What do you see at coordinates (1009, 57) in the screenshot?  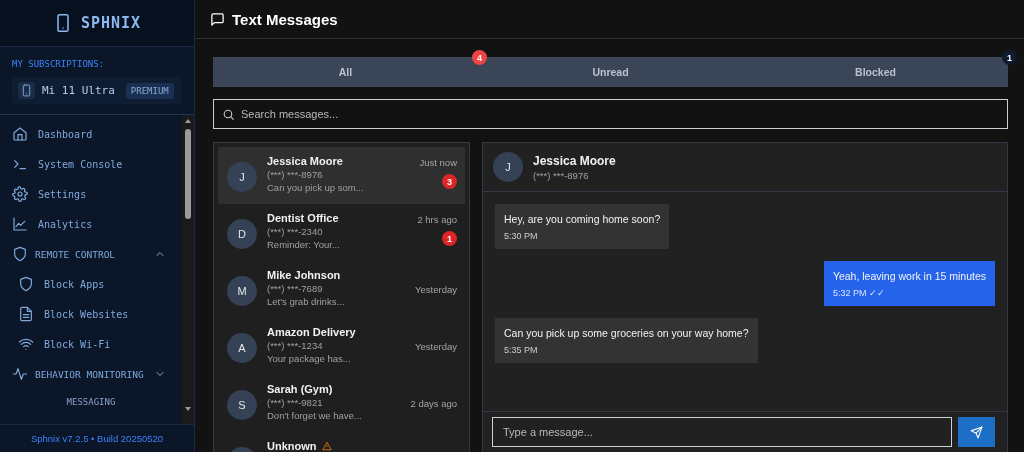 I see `count-badge: 1` at bounding box center [1009, 57].